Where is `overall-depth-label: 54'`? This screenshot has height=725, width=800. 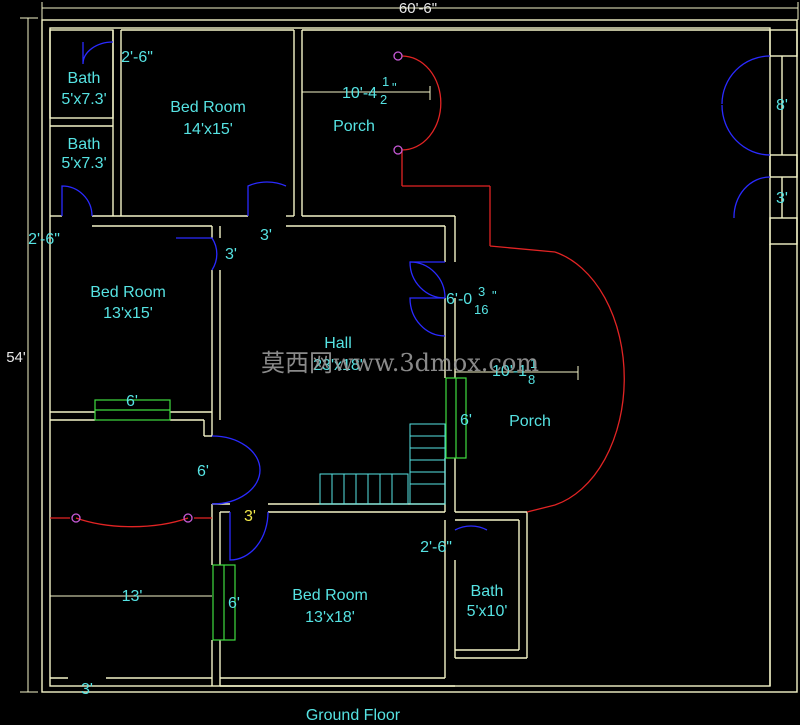
overall-depth-label: 54' is located at coordinates (16, 357).